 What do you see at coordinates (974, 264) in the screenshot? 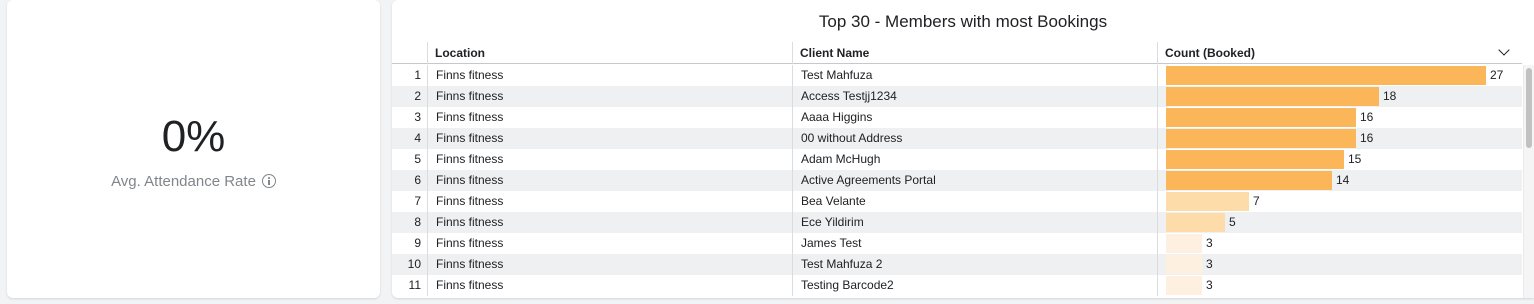
I see `cell-client-name: Test Mahfuza 2` at bounding box center [974, 264].